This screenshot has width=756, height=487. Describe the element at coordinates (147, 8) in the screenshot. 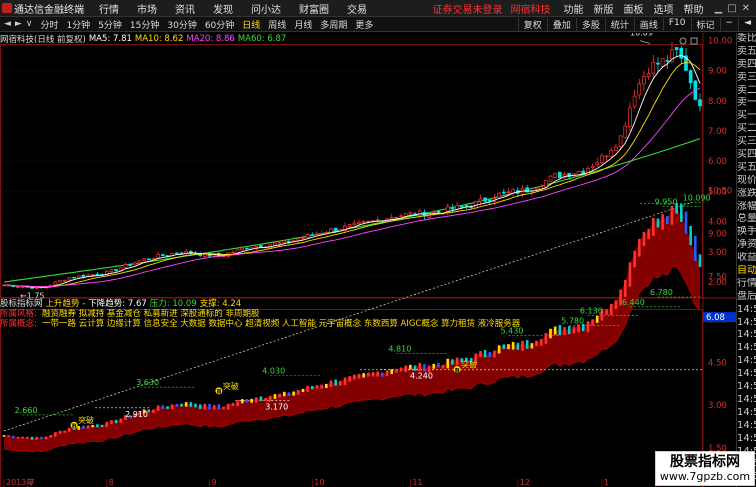

I see `menu-market: 市场` at that location.